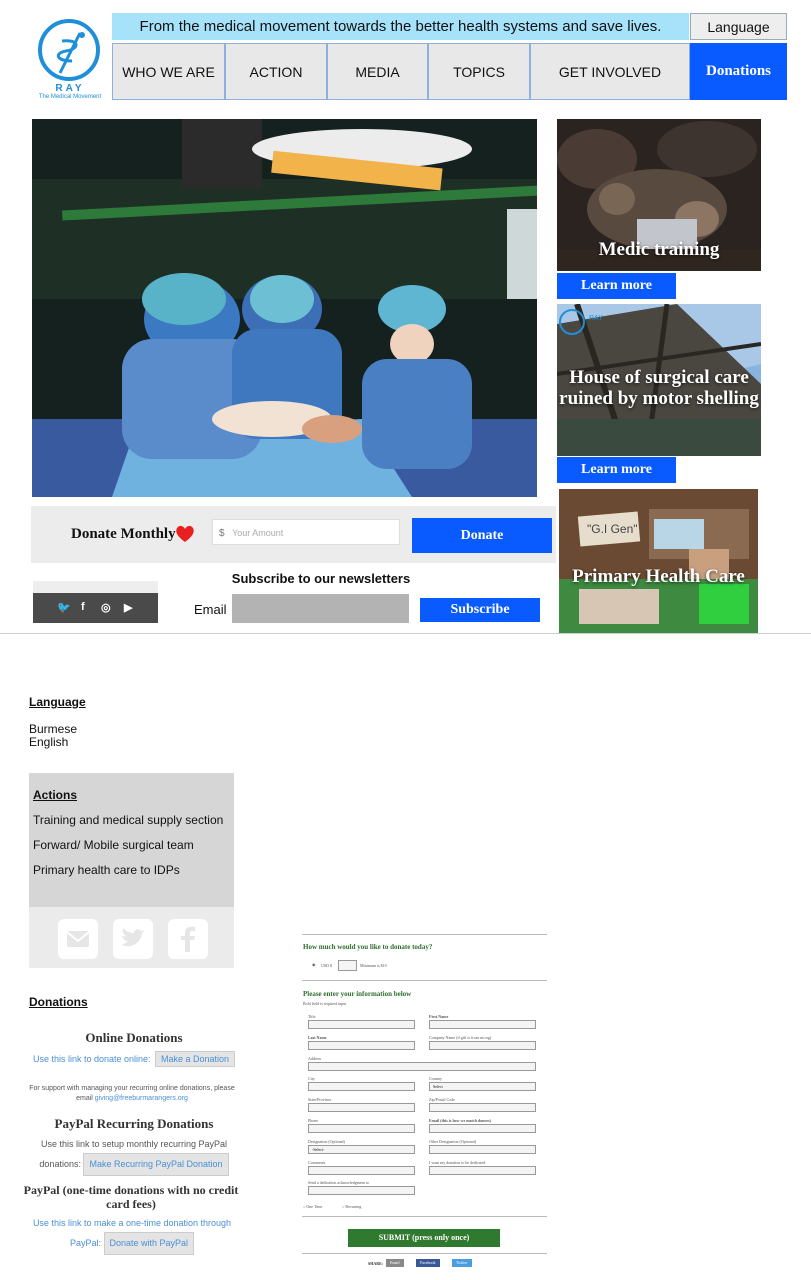  What do you see at coordinates (327, 965) in the screenshot?
I see `currency-label: USD $` at bounding box center [327, 965].